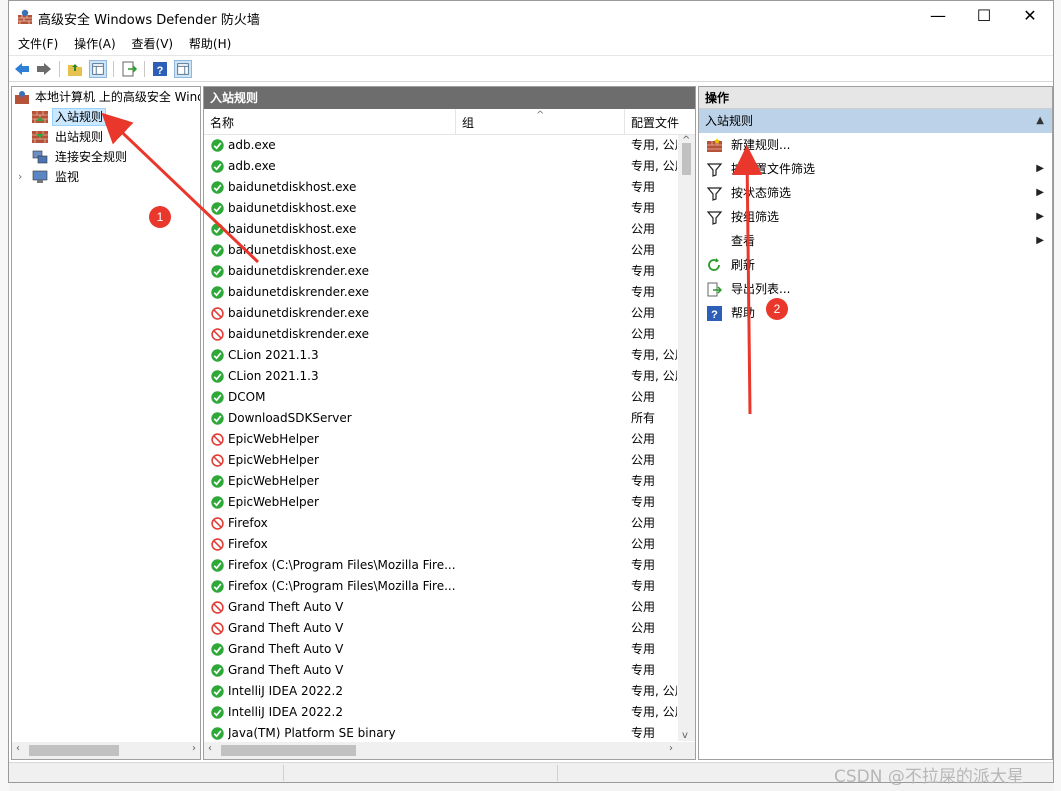  I want to click on menu-action: 操作(A), so click(95, 42).